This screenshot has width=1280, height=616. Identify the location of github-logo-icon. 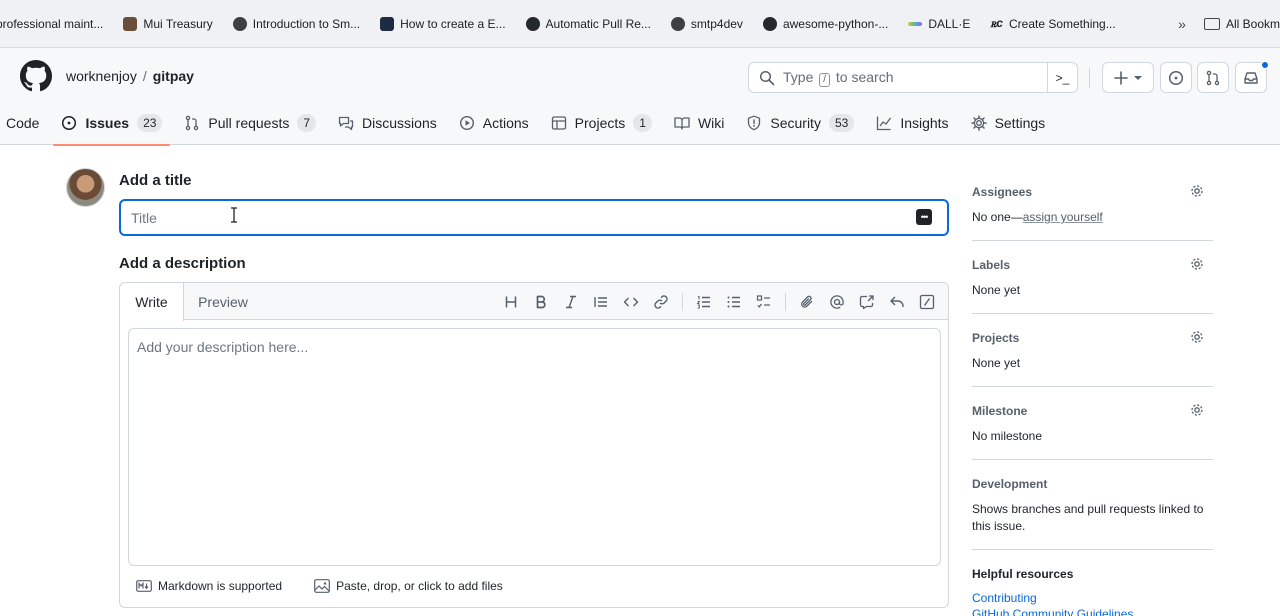
(36, 76).